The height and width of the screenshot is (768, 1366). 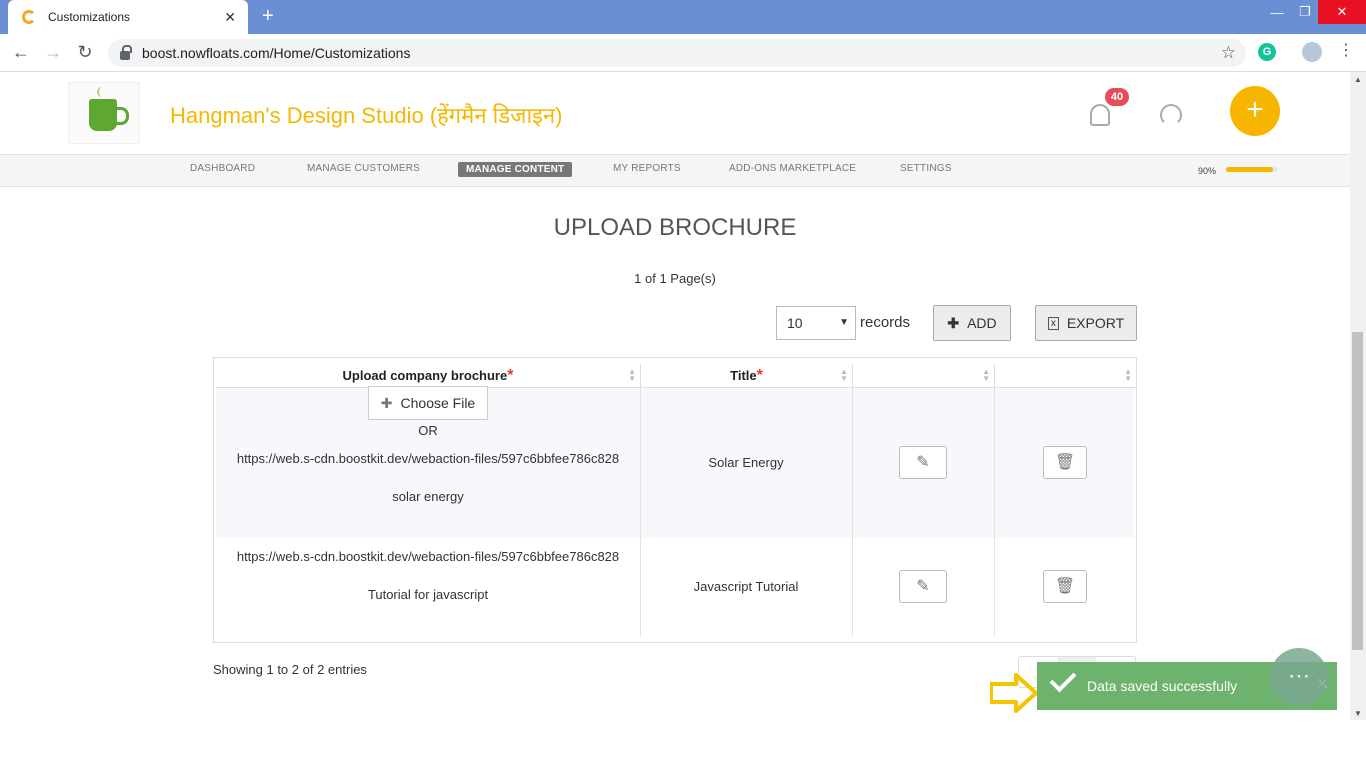 What do you see at coordinates (1162, 686) in the screenshot?
I see `toast-message: Data saved successfully` at bounding box center [1162, 686].